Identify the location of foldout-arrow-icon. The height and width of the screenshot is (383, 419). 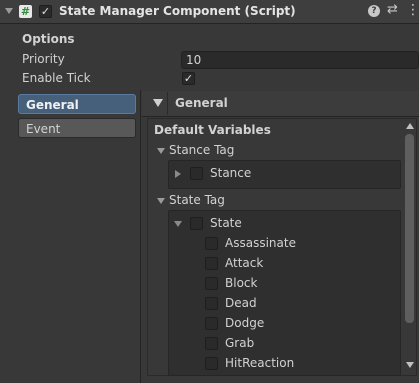
(9, 11).